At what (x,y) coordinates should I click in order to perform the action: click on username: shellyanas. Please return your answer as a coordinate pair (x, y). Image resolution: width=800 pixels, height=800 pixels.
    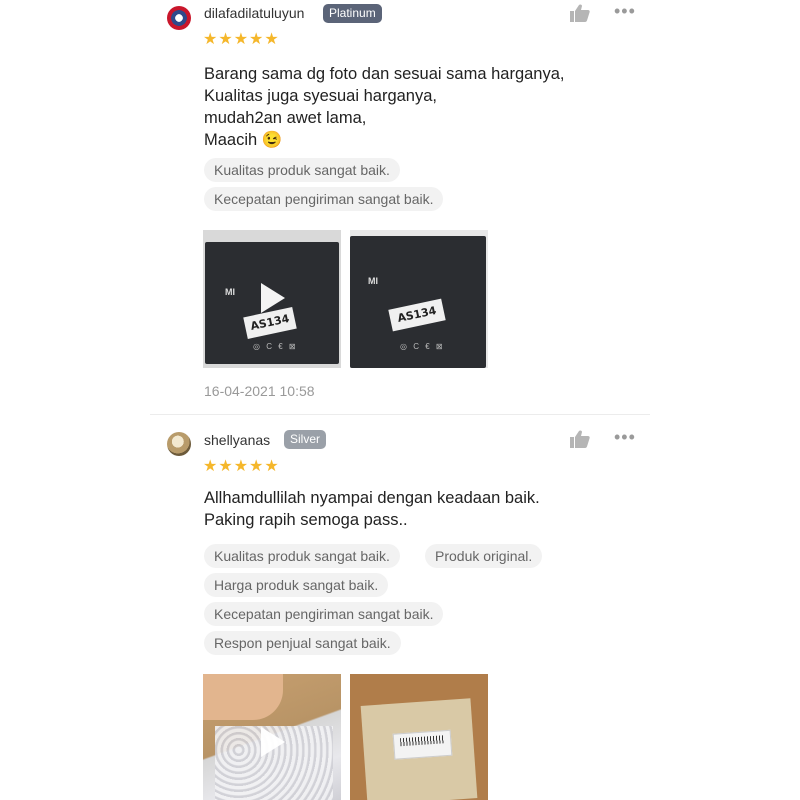
    Looking at the image, I should click on (237, 440).